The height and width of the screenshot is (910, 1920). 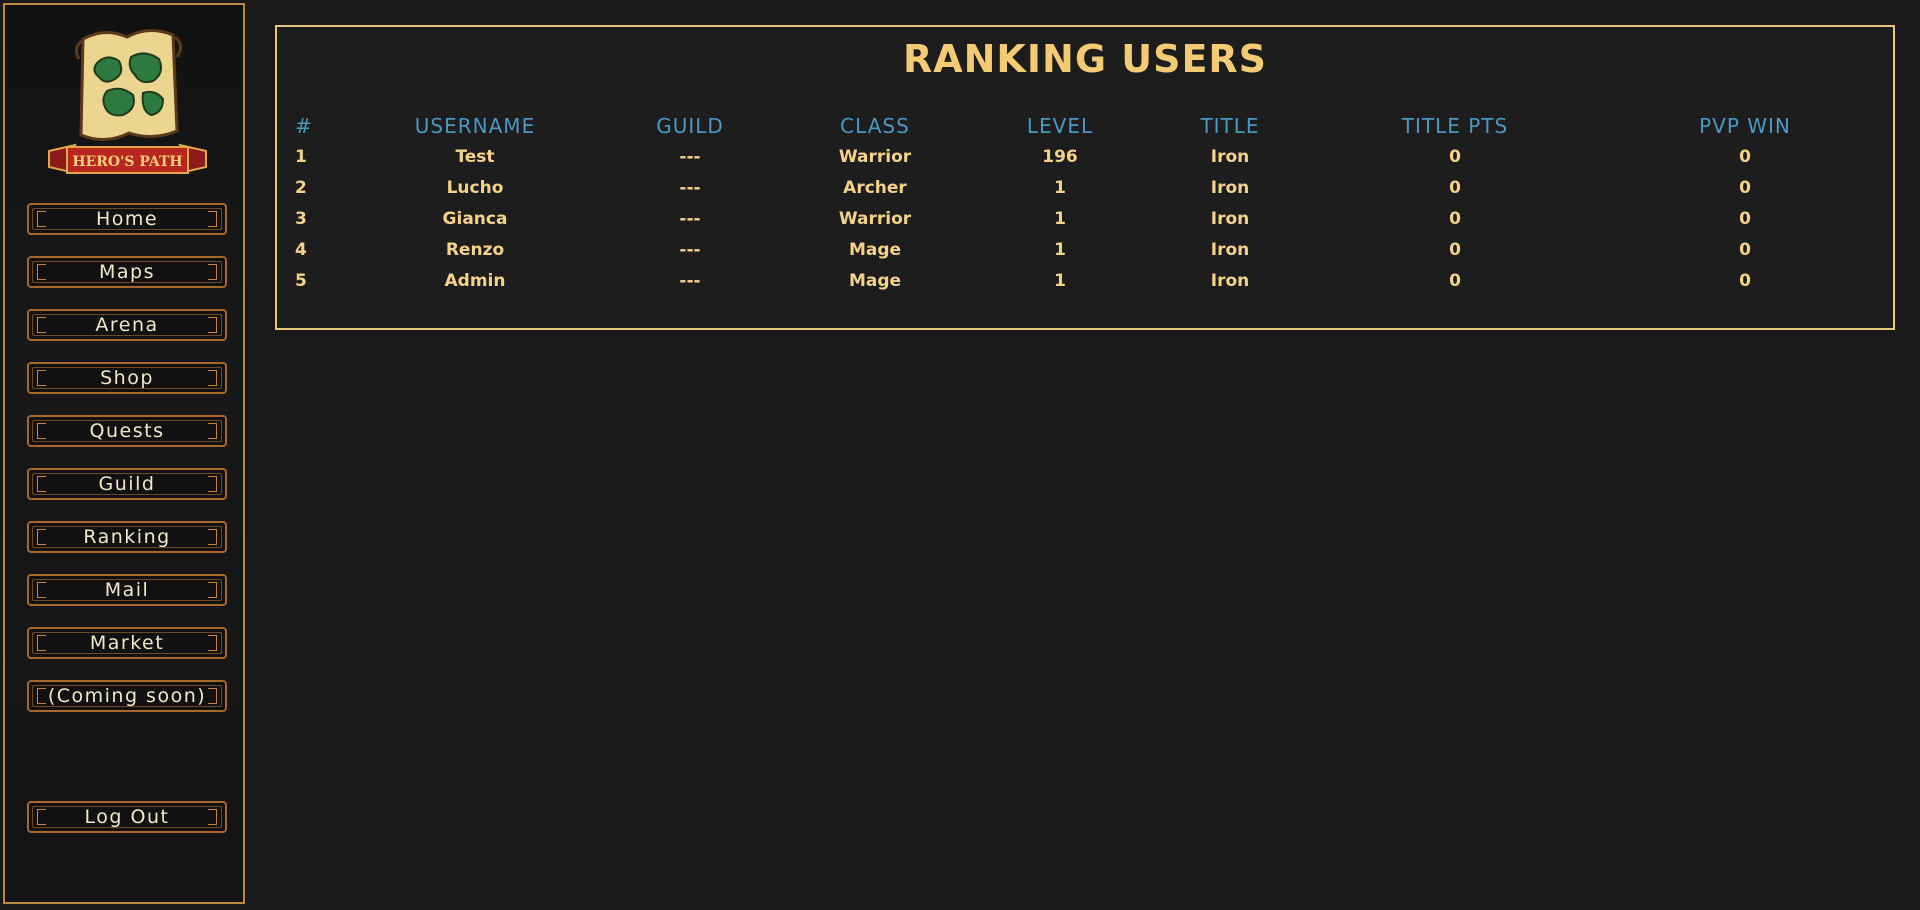 What do you see at coordinates (1085, 187) in the screenshot?
I see `table-row: 2 Lucho --- Archer 1 Iron 0 0` at bounding box center [1085, 187].